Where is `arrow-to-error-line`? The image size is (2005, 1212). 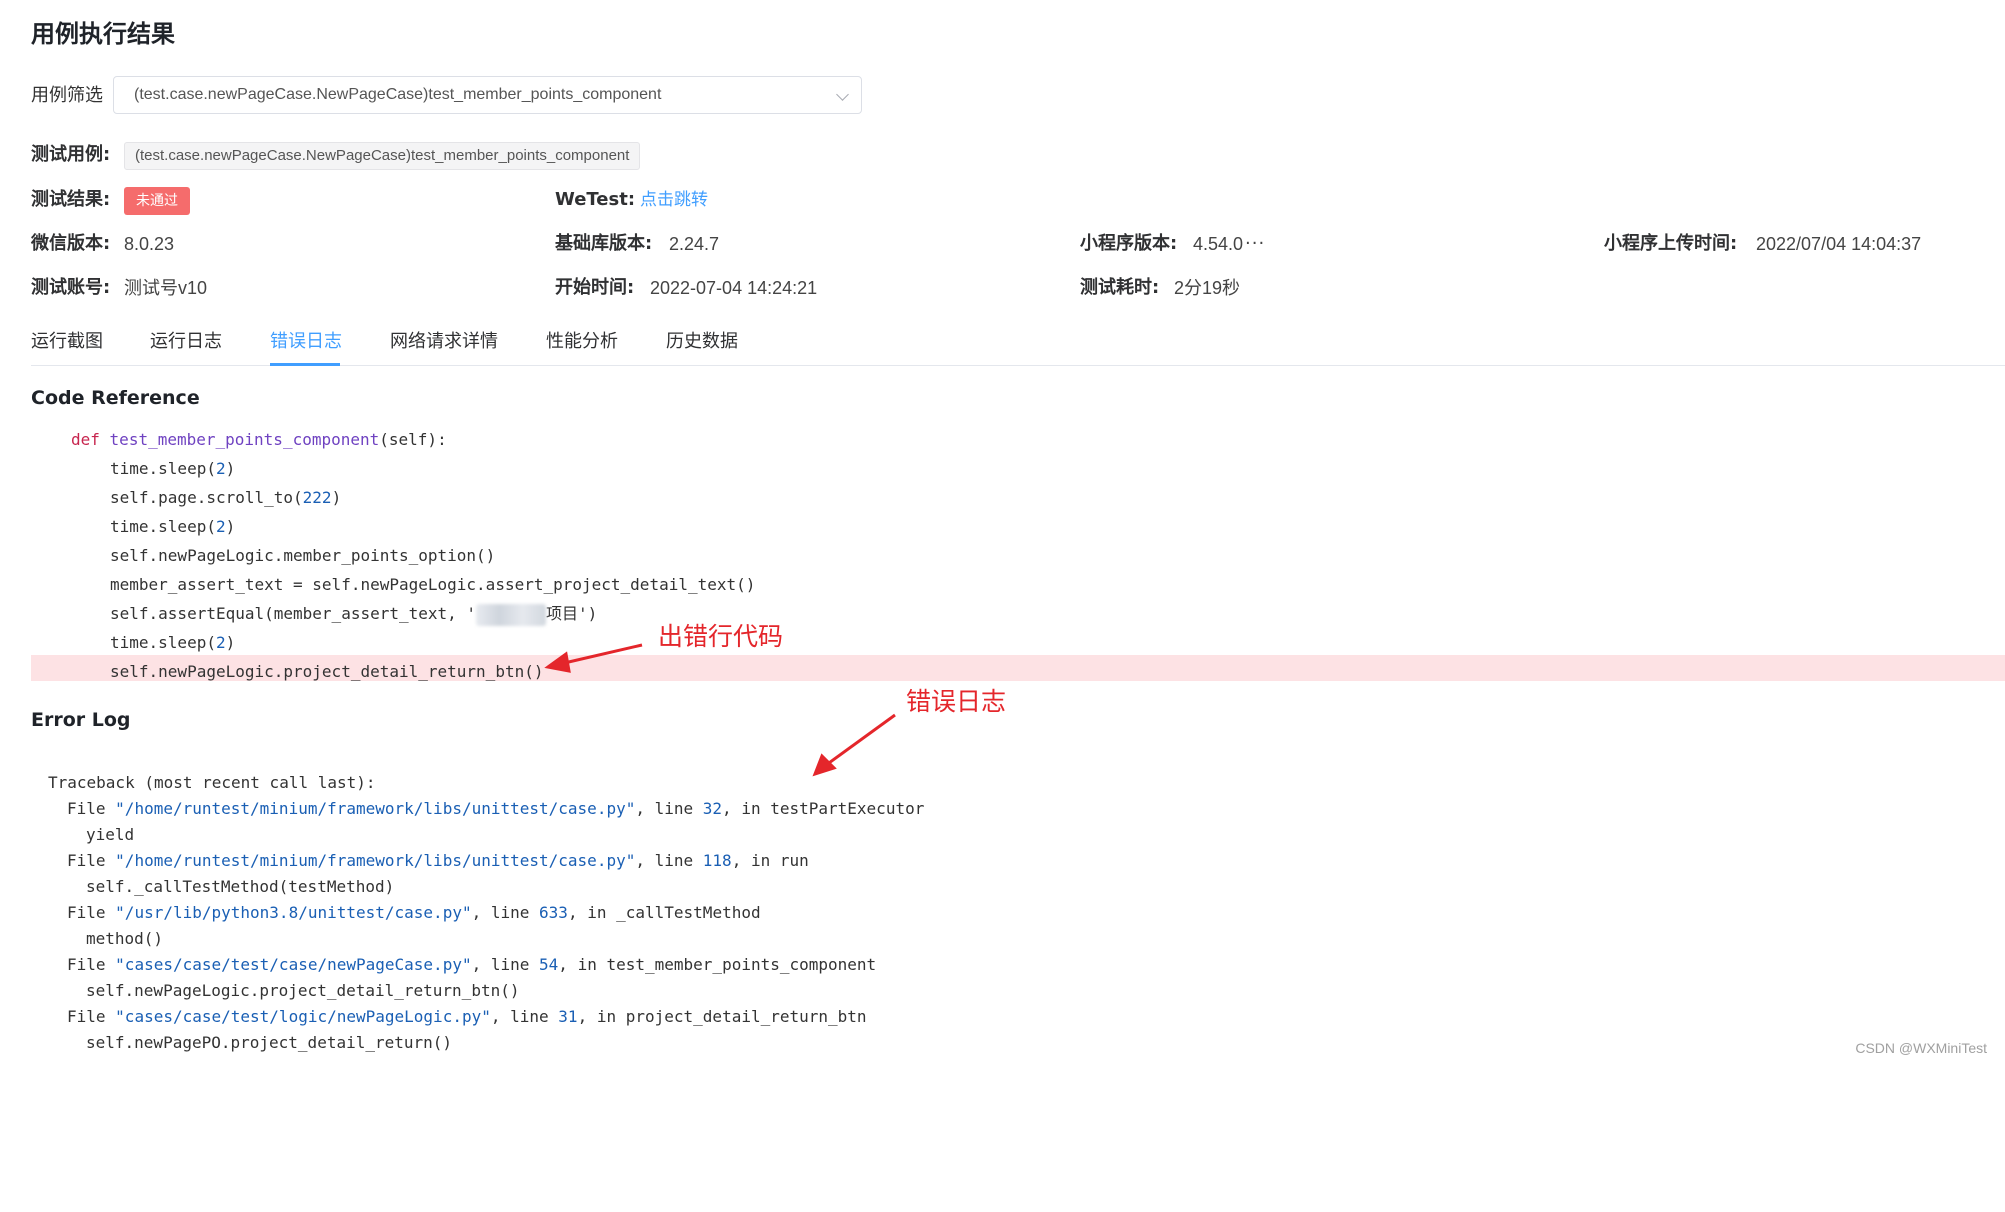 arrow-to-error-line is located at coordinates (601, 654).